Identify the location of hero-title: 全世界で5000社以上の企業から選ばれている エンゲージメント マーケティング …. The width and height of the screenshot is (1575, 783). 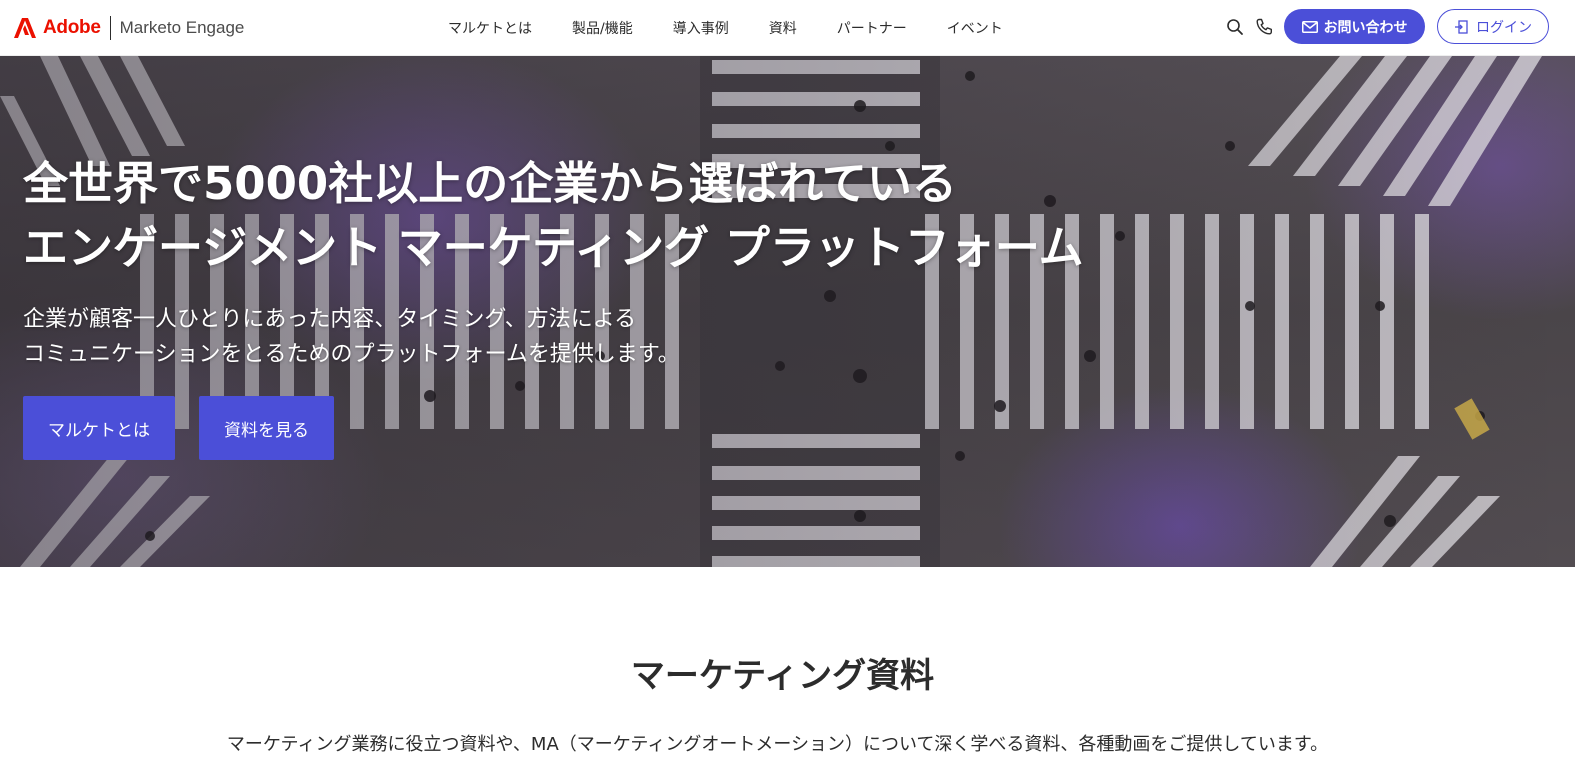
(553, 216).